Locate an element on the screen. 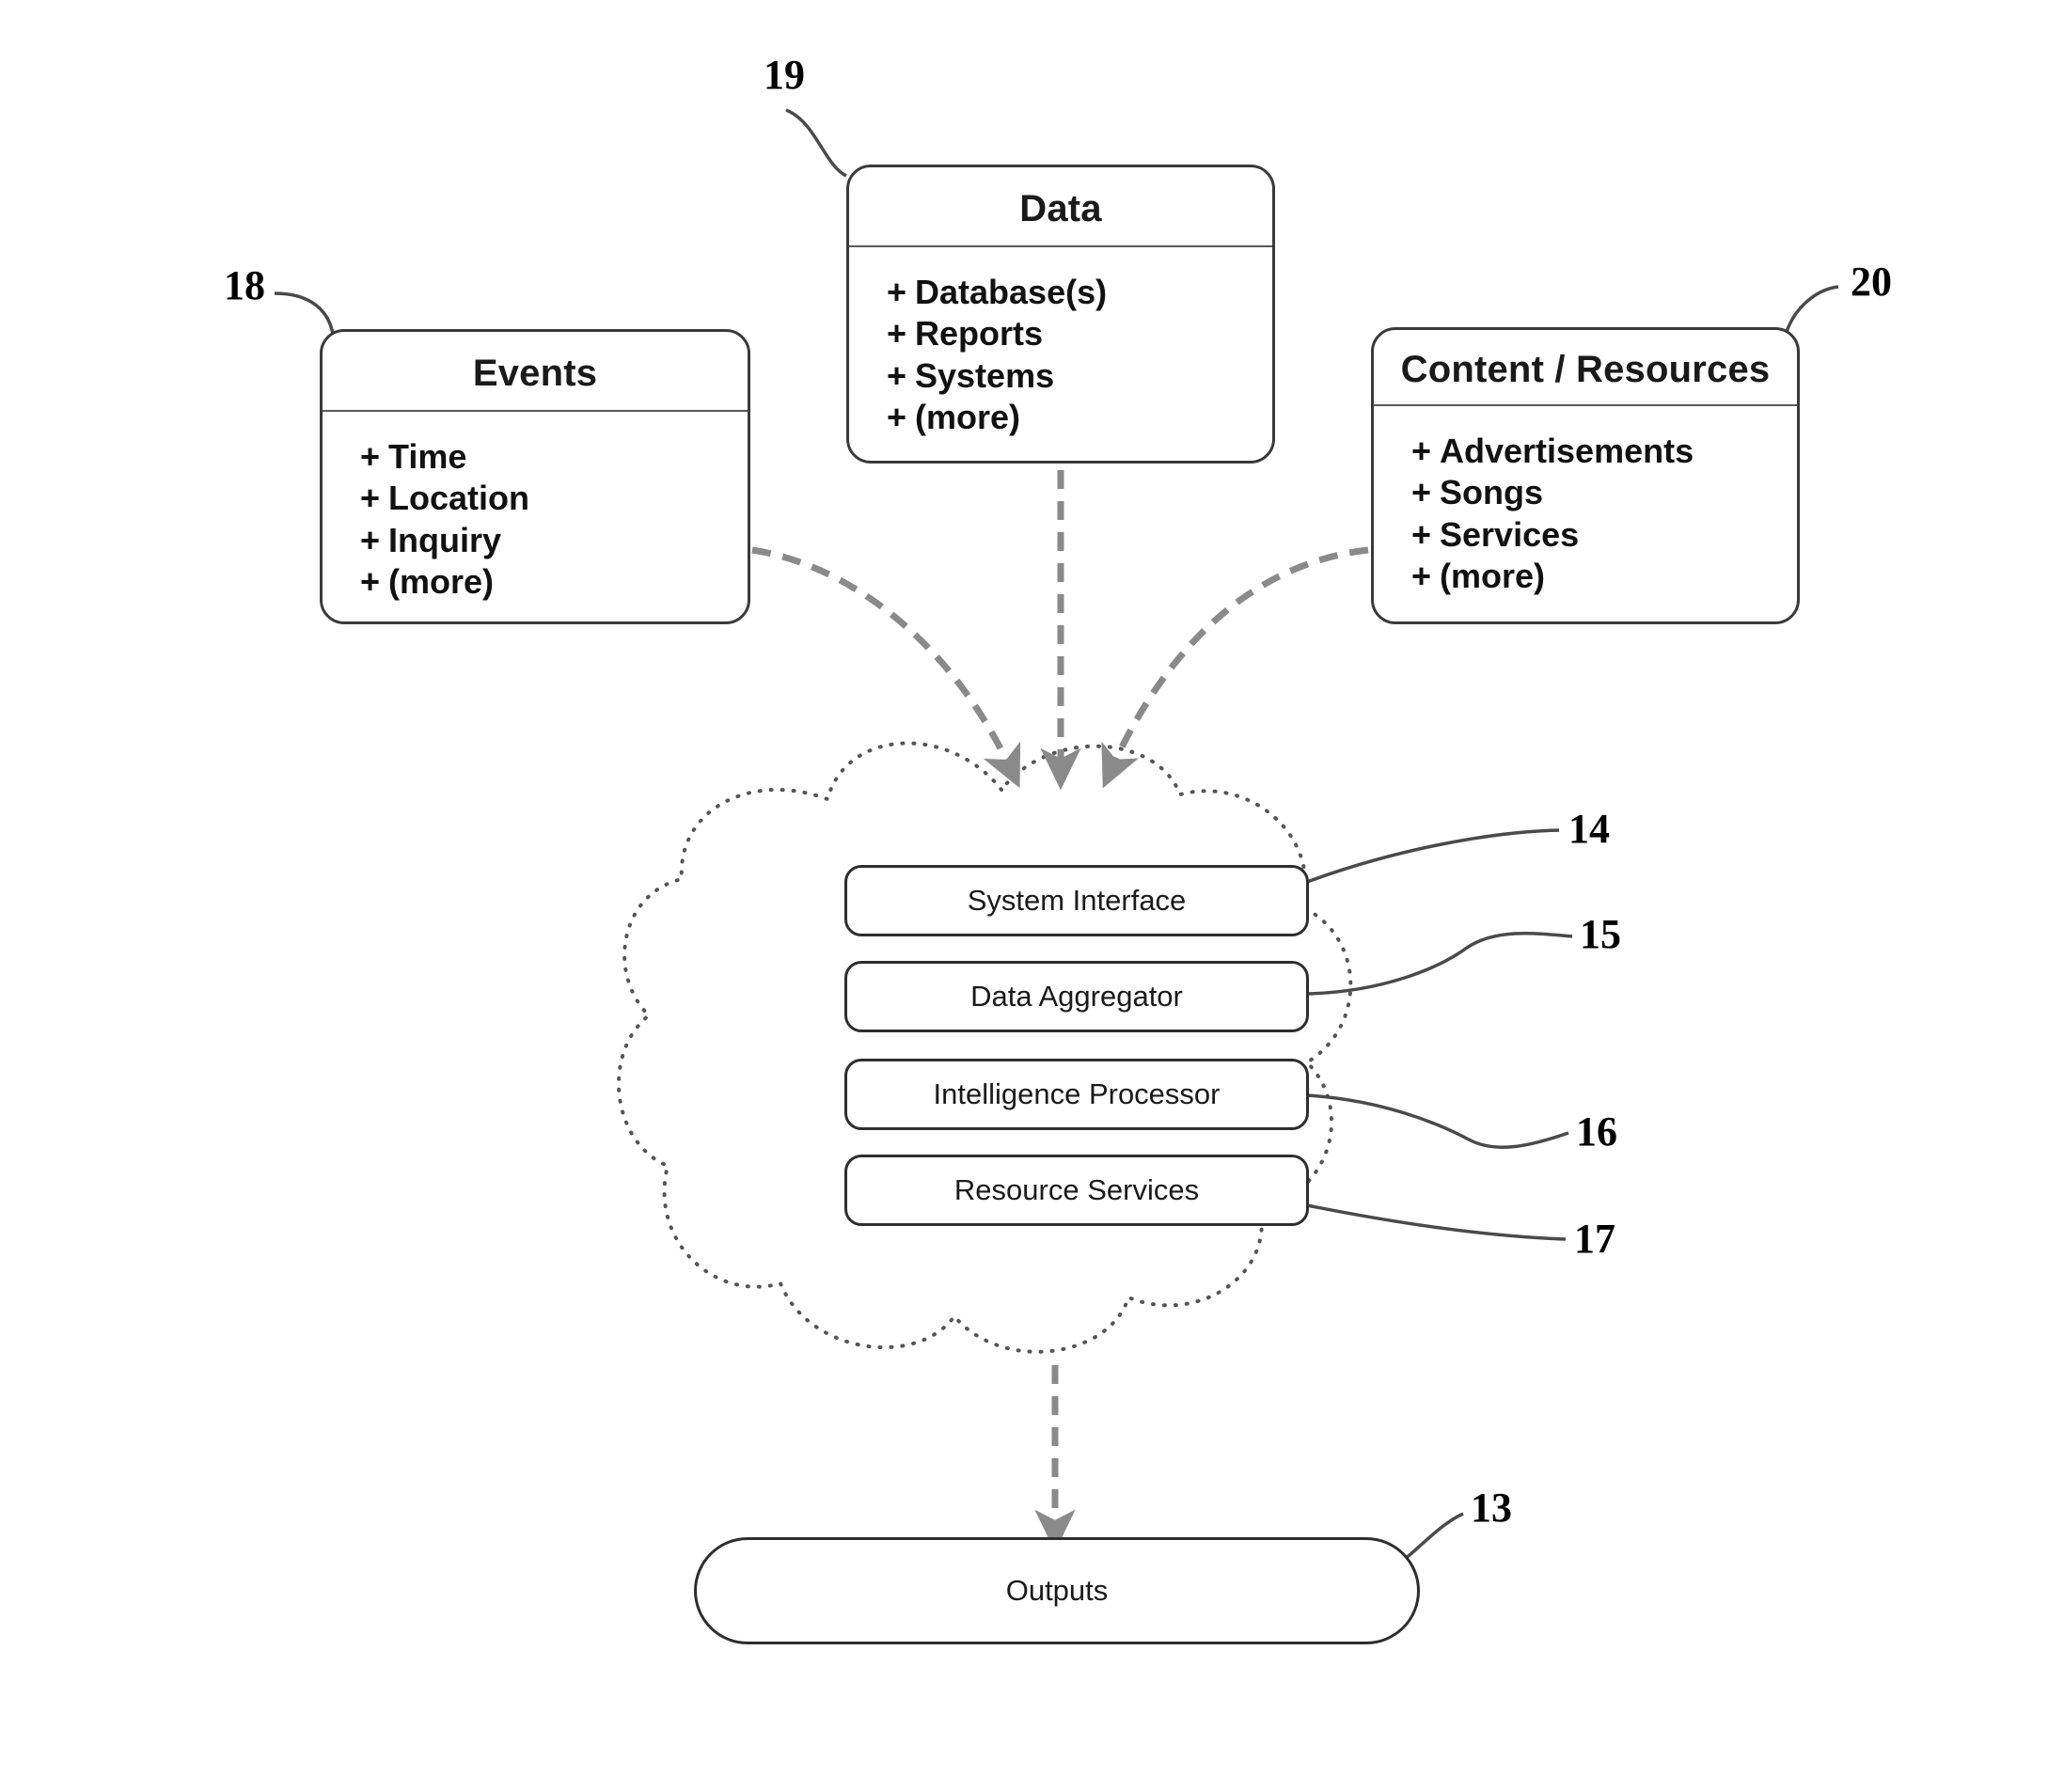 The width and height of the screenshot is (2064, 1792). arrow-content-to-cloud is located at coordinates (1235, 667).